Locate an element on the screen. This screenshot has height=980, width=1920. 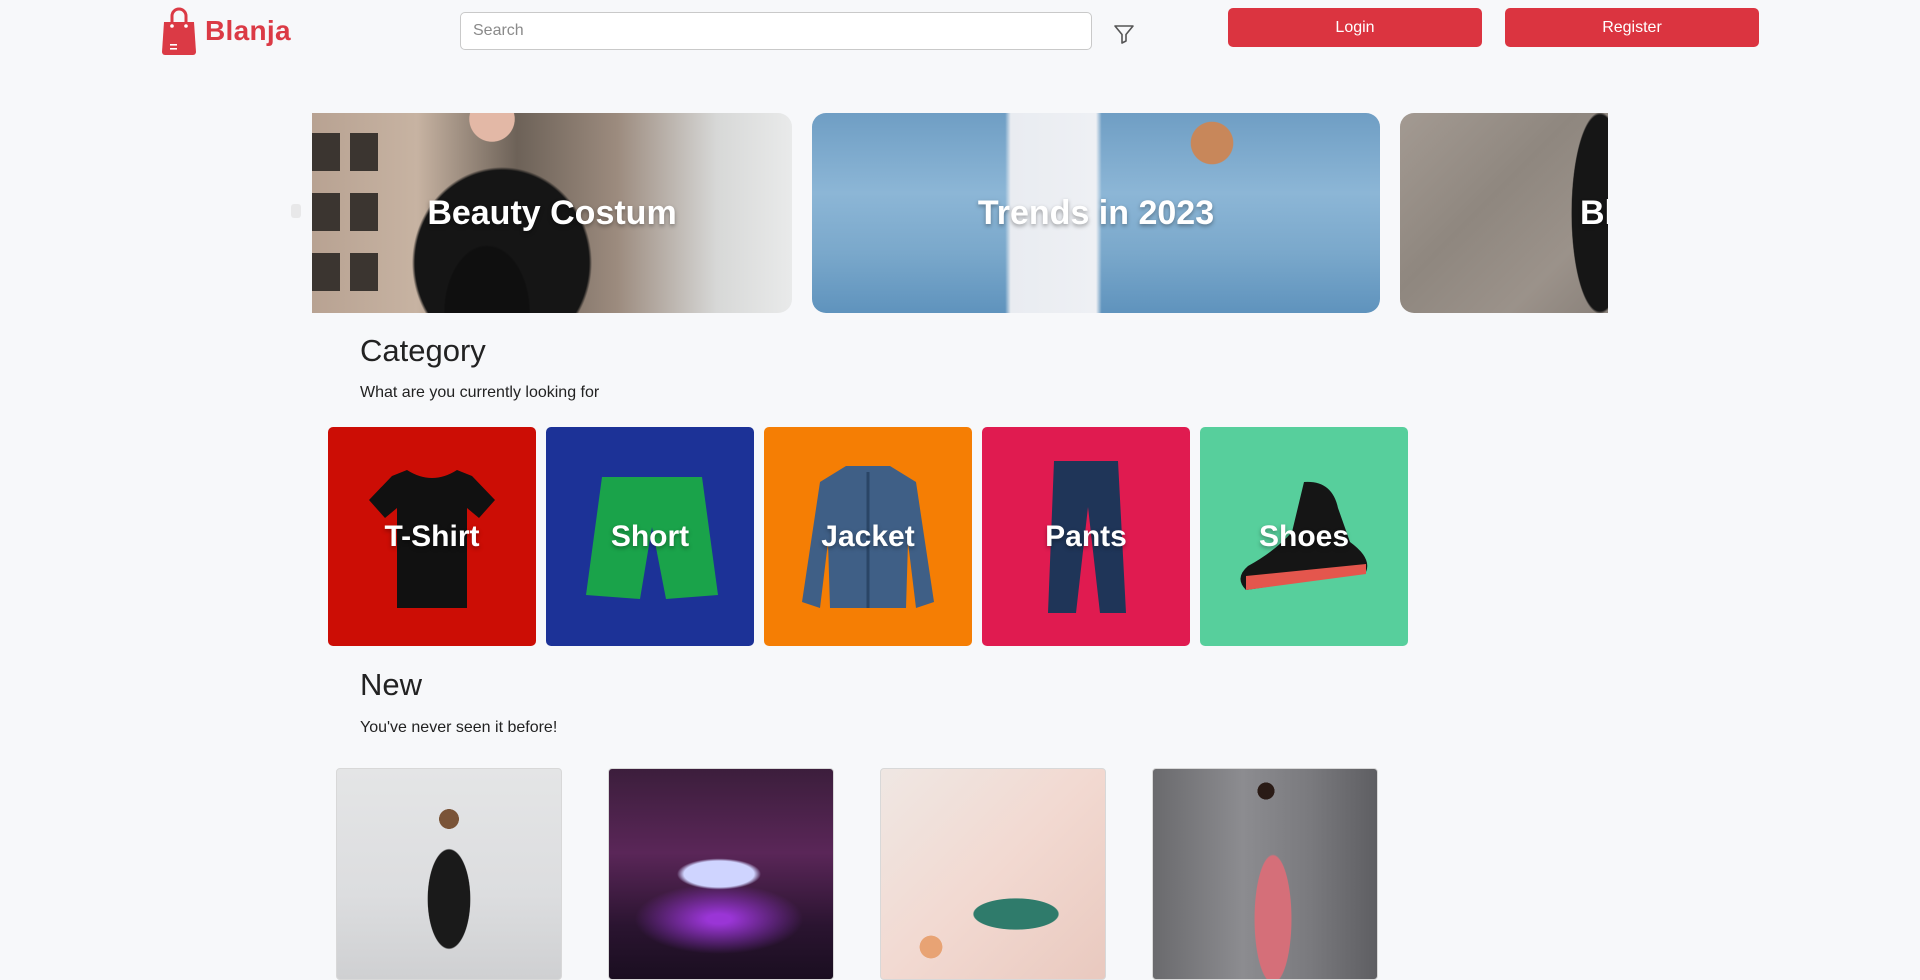
new-subtitle: You've never seen it before! is located at coordinates (459, 727).